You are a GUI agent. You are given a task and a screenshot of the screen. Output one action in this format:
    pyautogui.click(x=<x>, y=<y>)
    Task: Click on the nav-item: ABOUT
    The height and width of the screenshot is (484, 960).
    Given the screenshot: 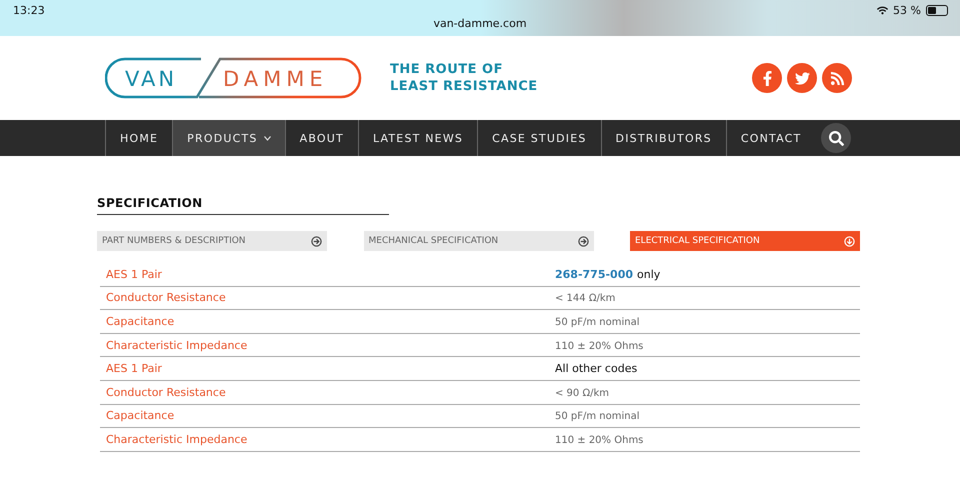 What is the action you would take?
    pyautogui.click(x=321, y=138)
    